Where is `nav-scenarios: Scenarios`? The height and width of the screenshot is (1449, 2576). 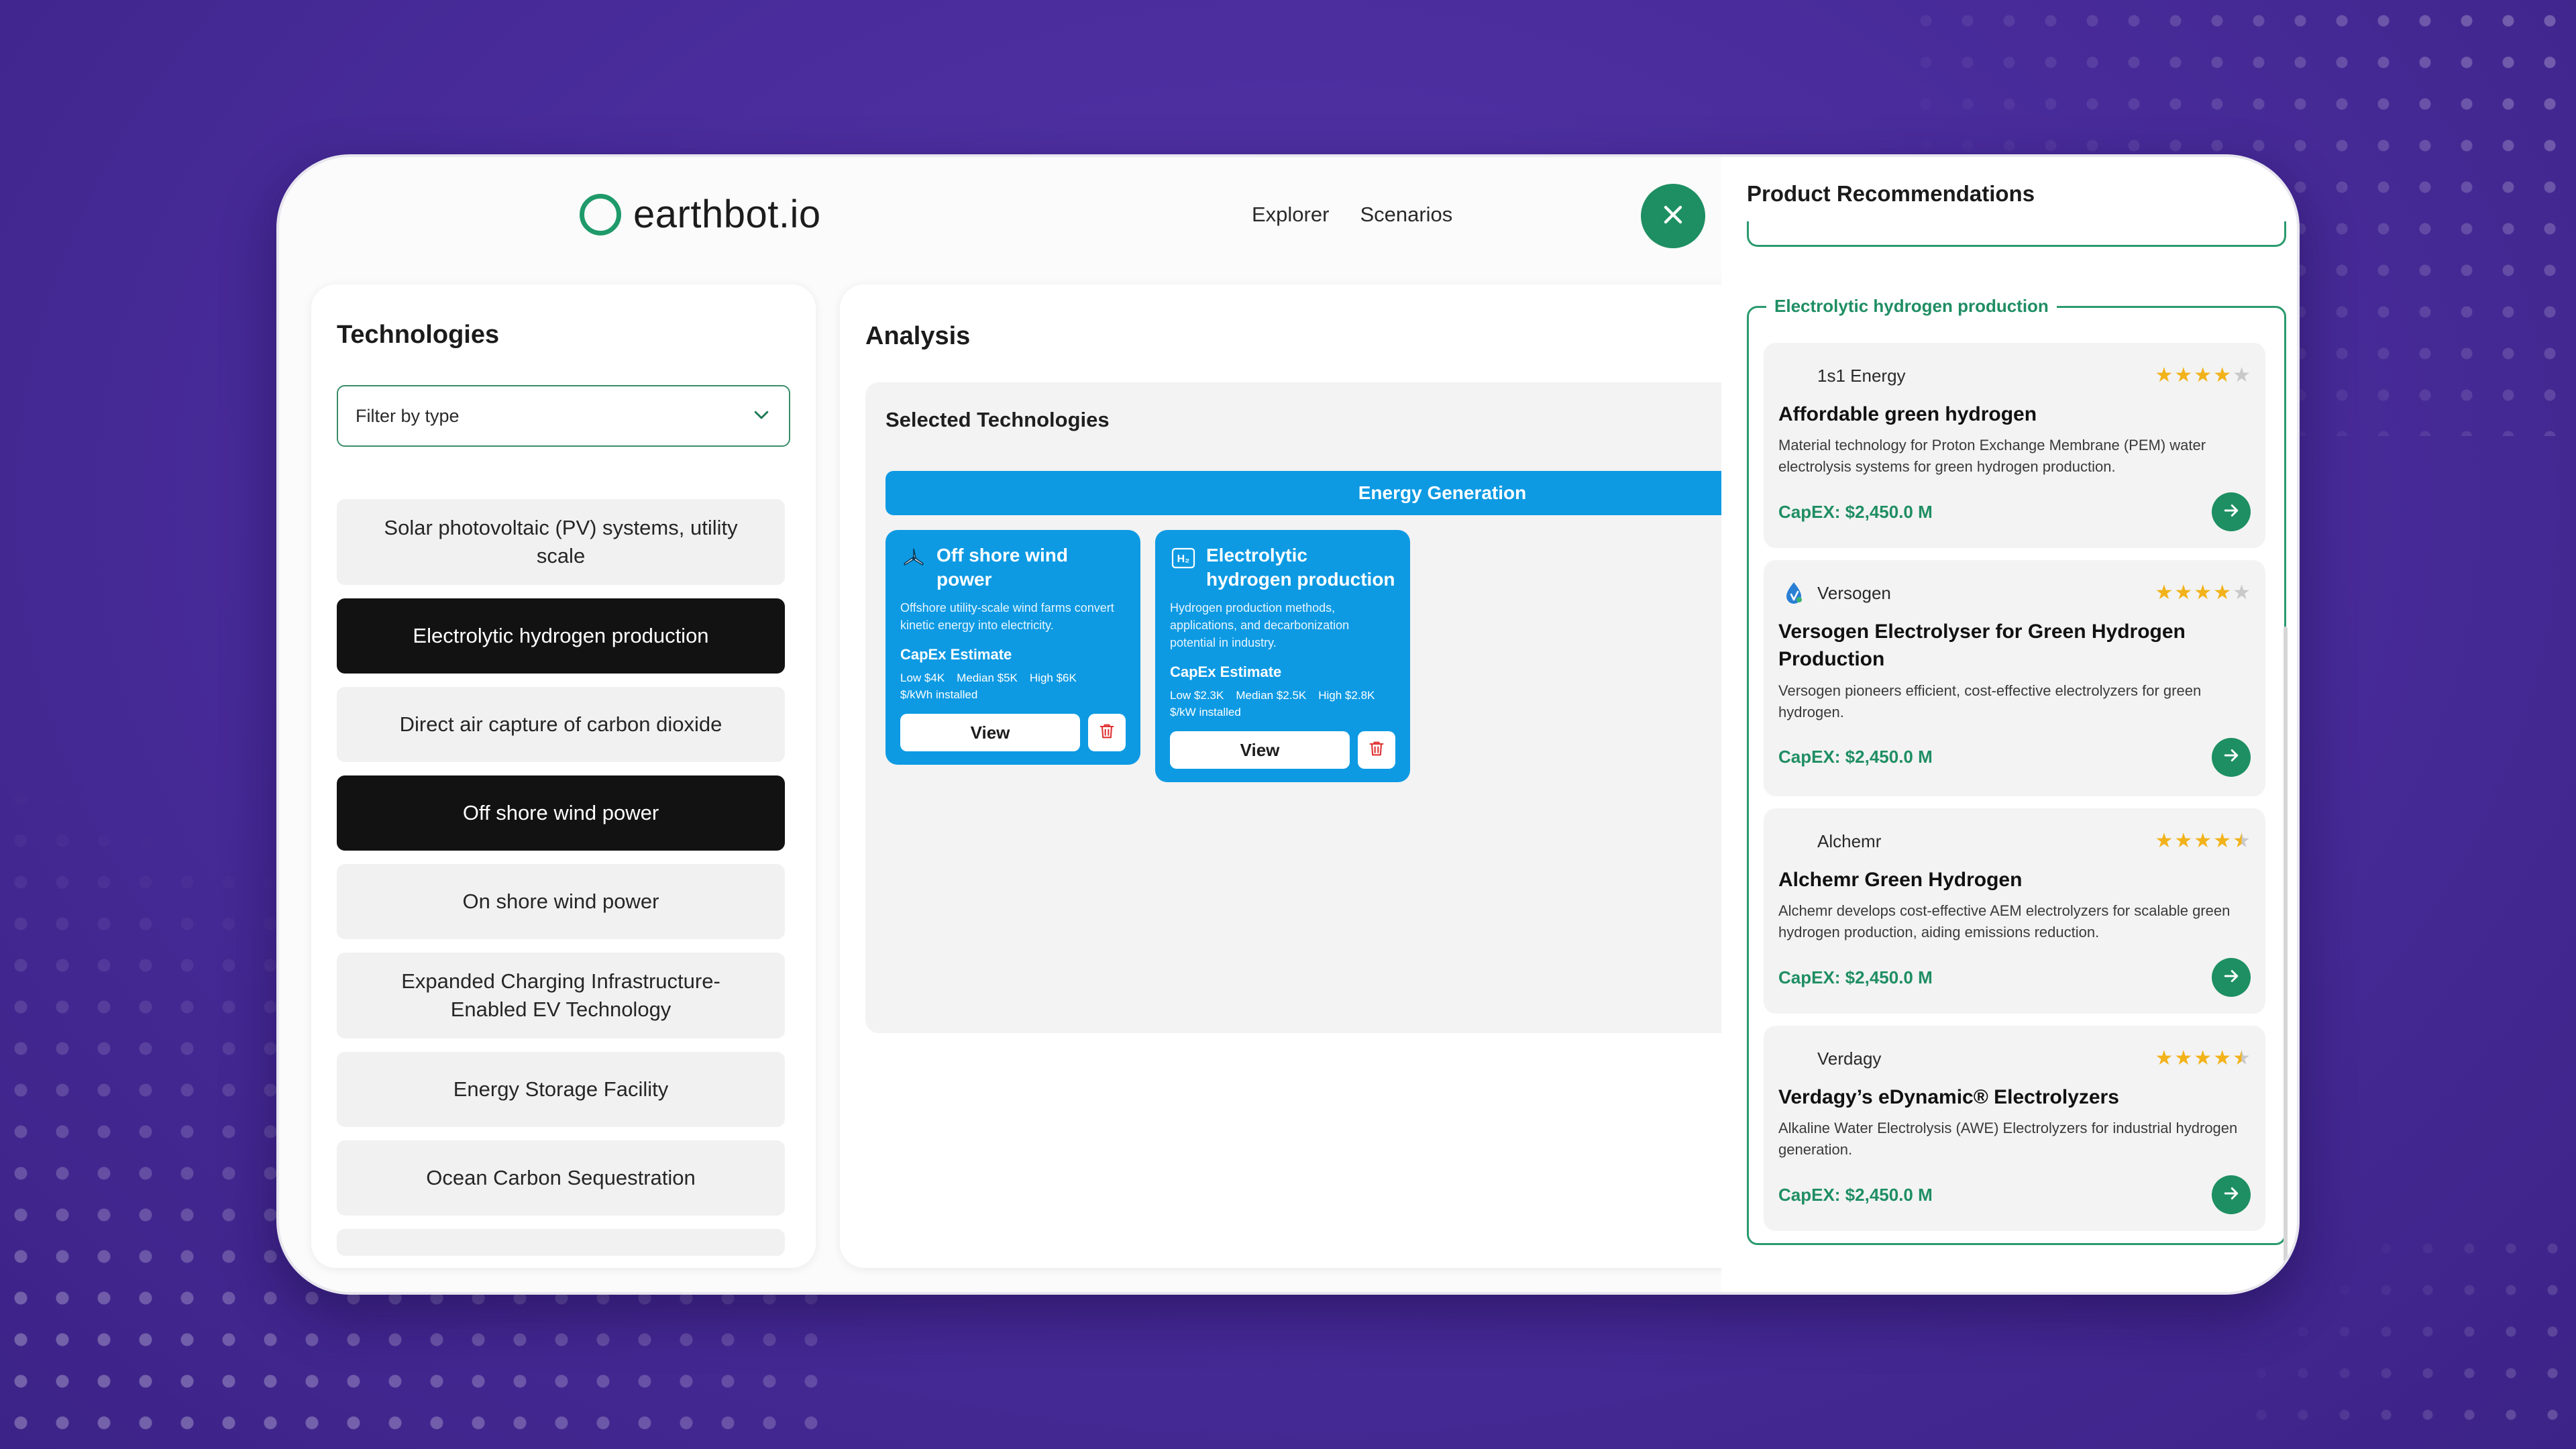
nav-scenarios: Scenarios is located at coordinates (1406, 215).